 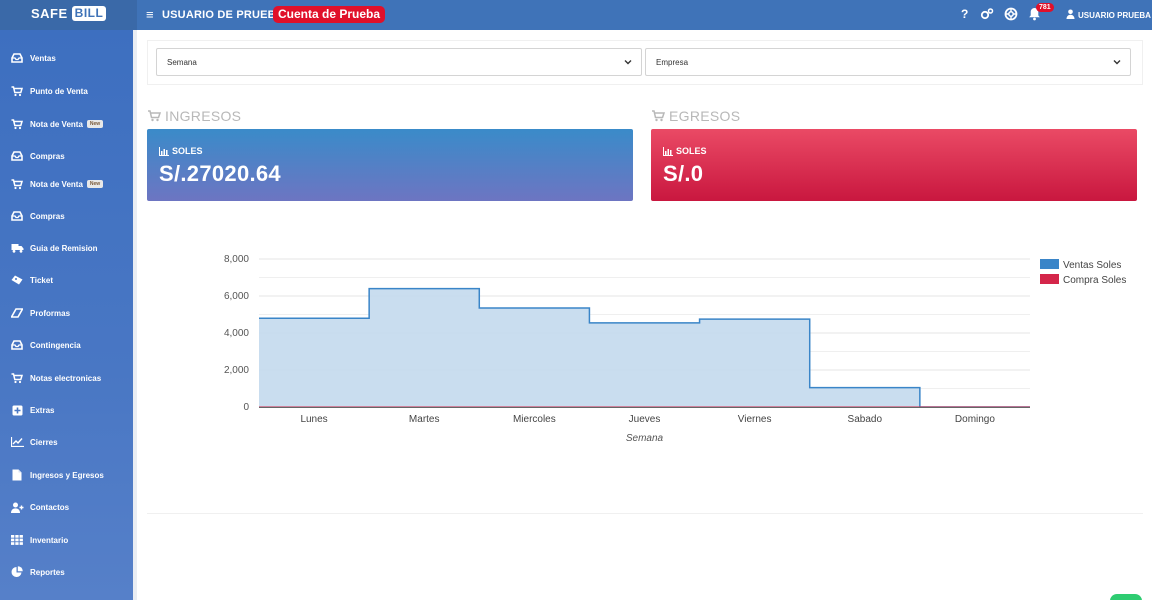 I want to click on period-select-value: Semana, so click(x=182, y=62).